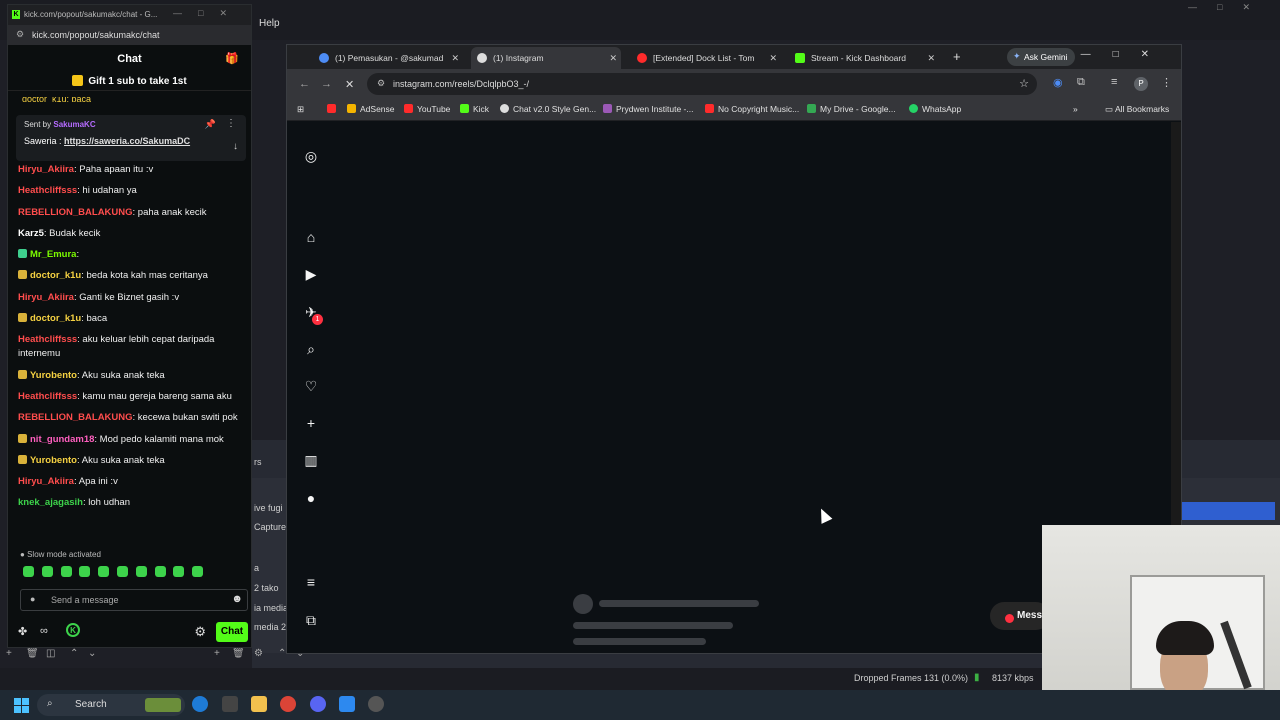  What do you see at coordinates (333, 109) in the screenshot?
I see `bookmark-item` at bounding box center [333, 109].